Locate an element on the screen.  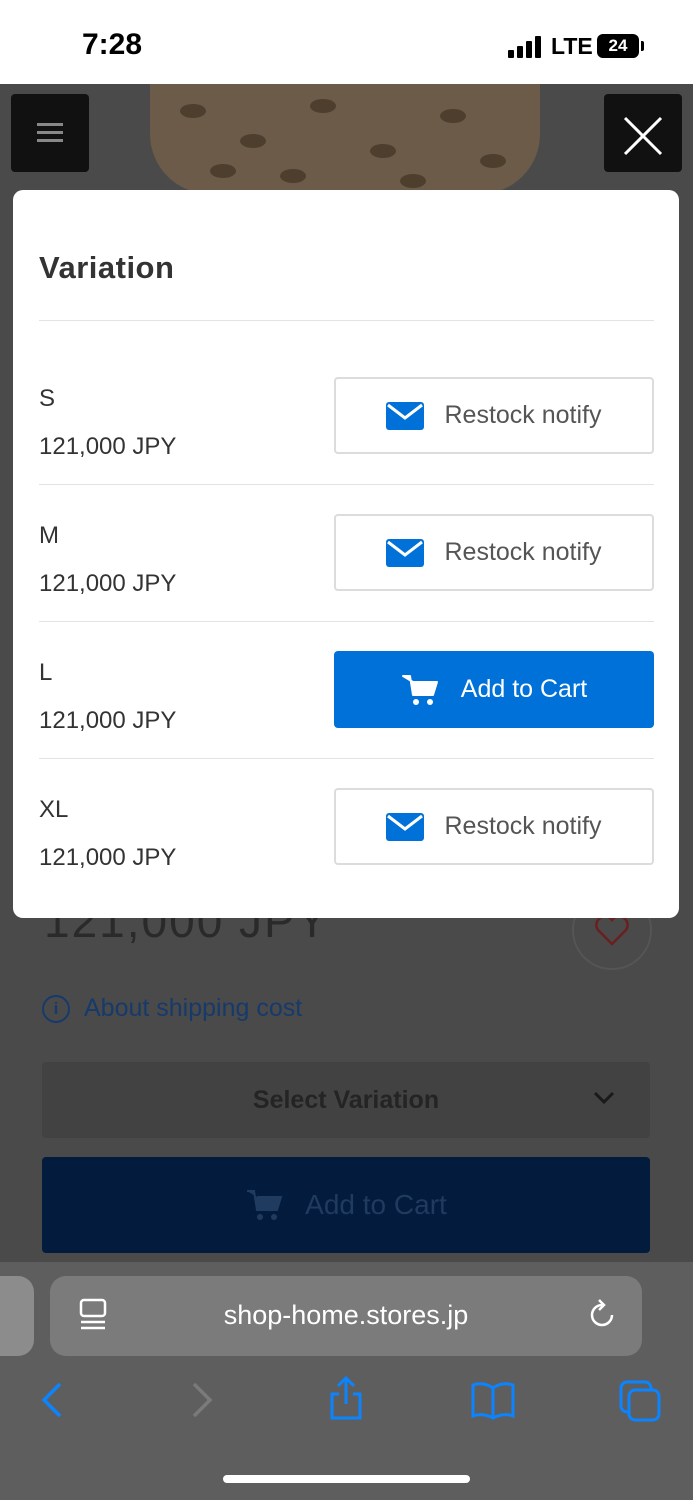
forward-icon is located at coordinates (202, 1400).